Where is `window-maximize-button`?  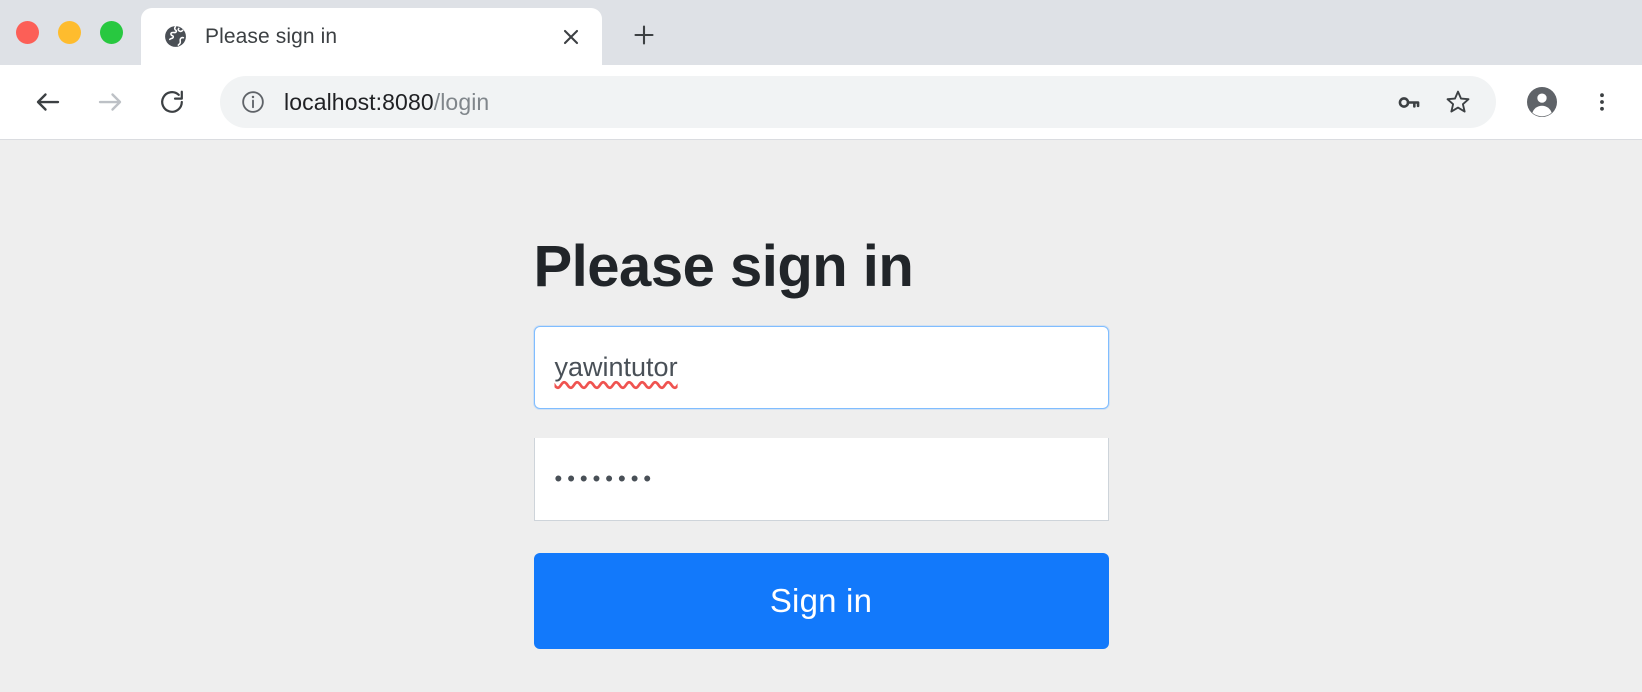 window-maximize-button is located at coordinates (111, 32).